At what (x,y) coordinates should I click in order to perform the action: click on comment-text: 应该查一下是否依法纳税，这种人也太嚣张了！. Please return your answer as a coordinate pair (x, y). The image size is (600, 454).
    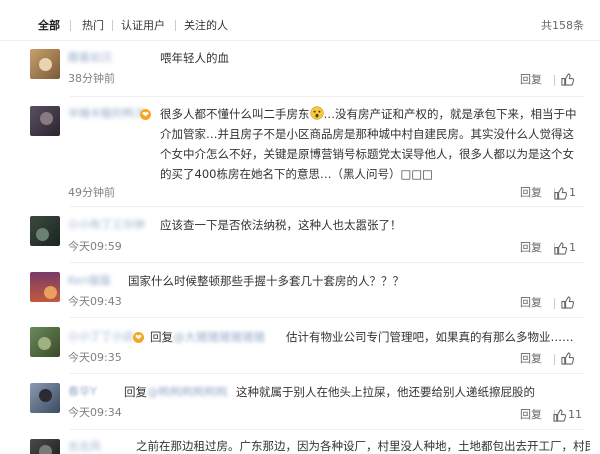
    Looking at the image, I should click on (281, 225).